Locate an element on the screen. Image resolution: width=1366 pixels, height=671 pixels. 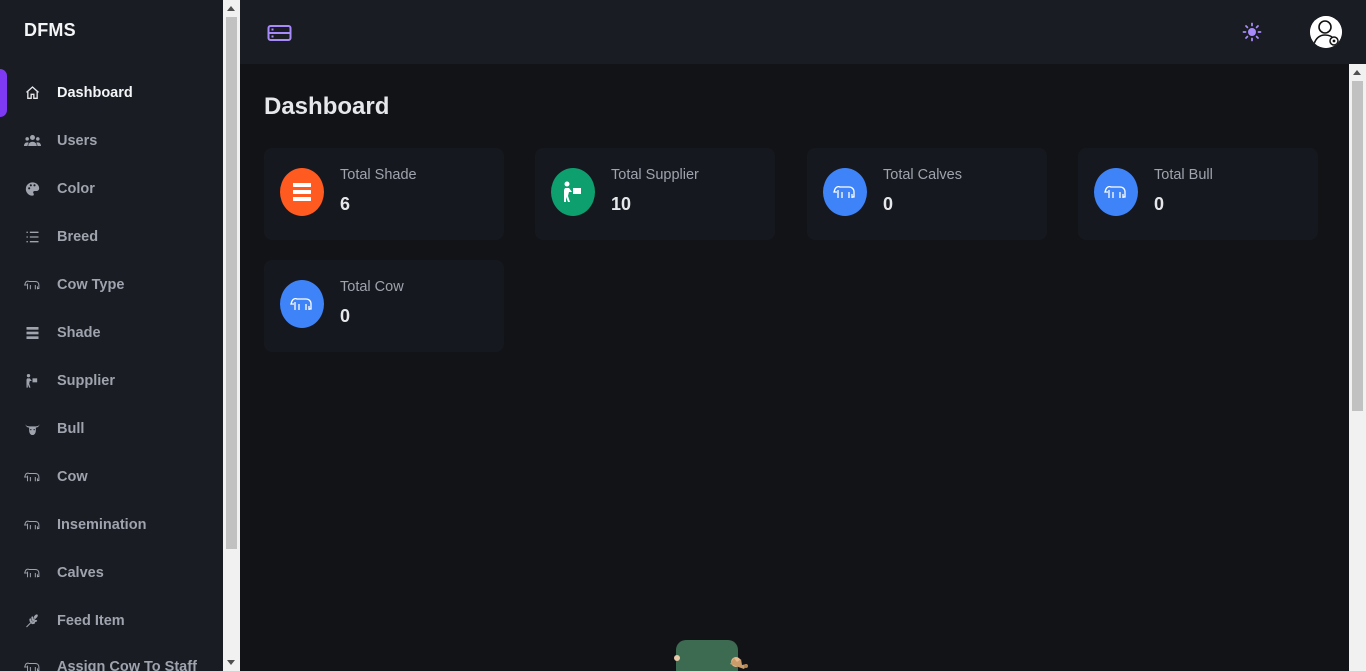
scroll-down-arrow-icon is located at coordinates (231, 662).